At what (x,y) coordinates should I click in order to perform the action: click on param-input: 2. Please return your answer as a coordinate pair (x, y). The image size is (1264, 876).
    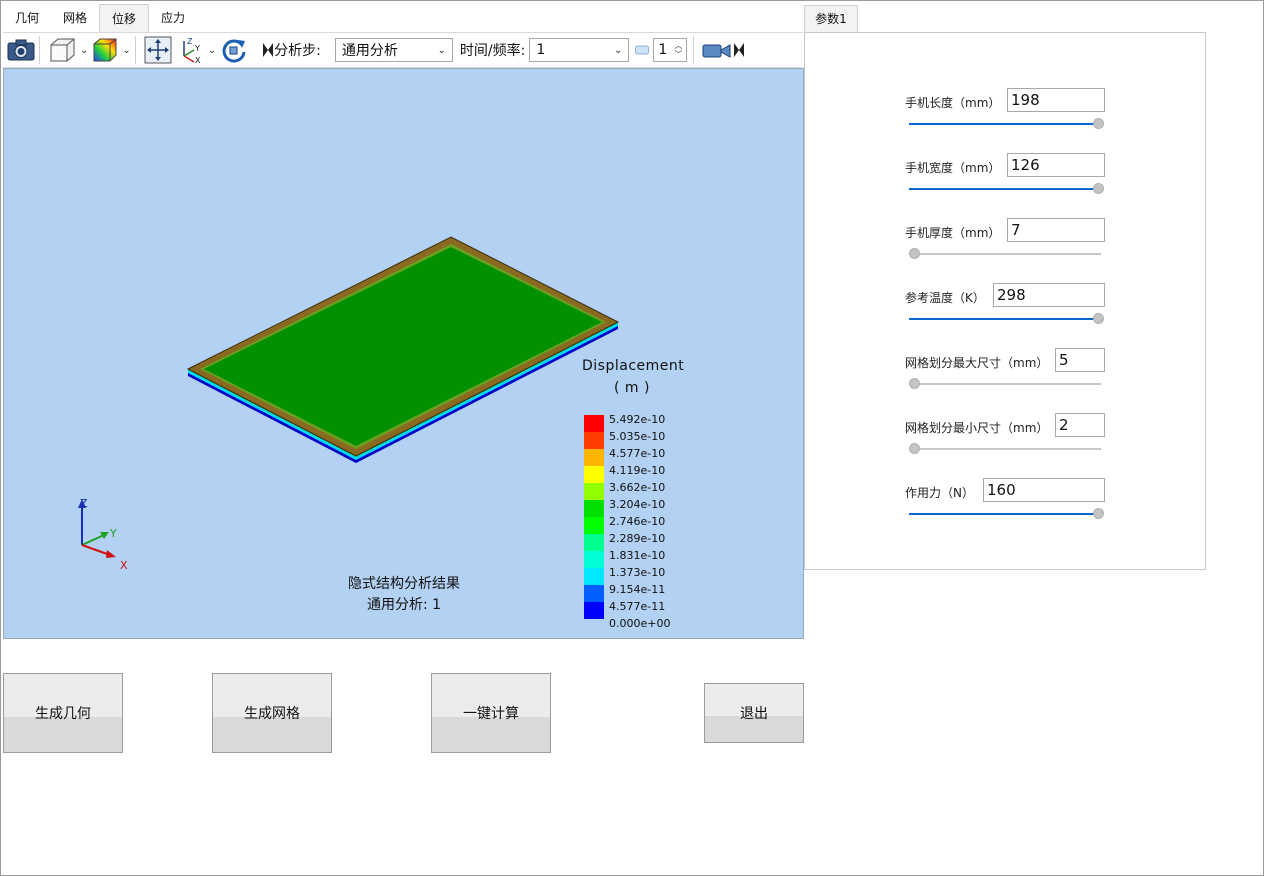
    Looking at the image, I should click on (1080, 425).